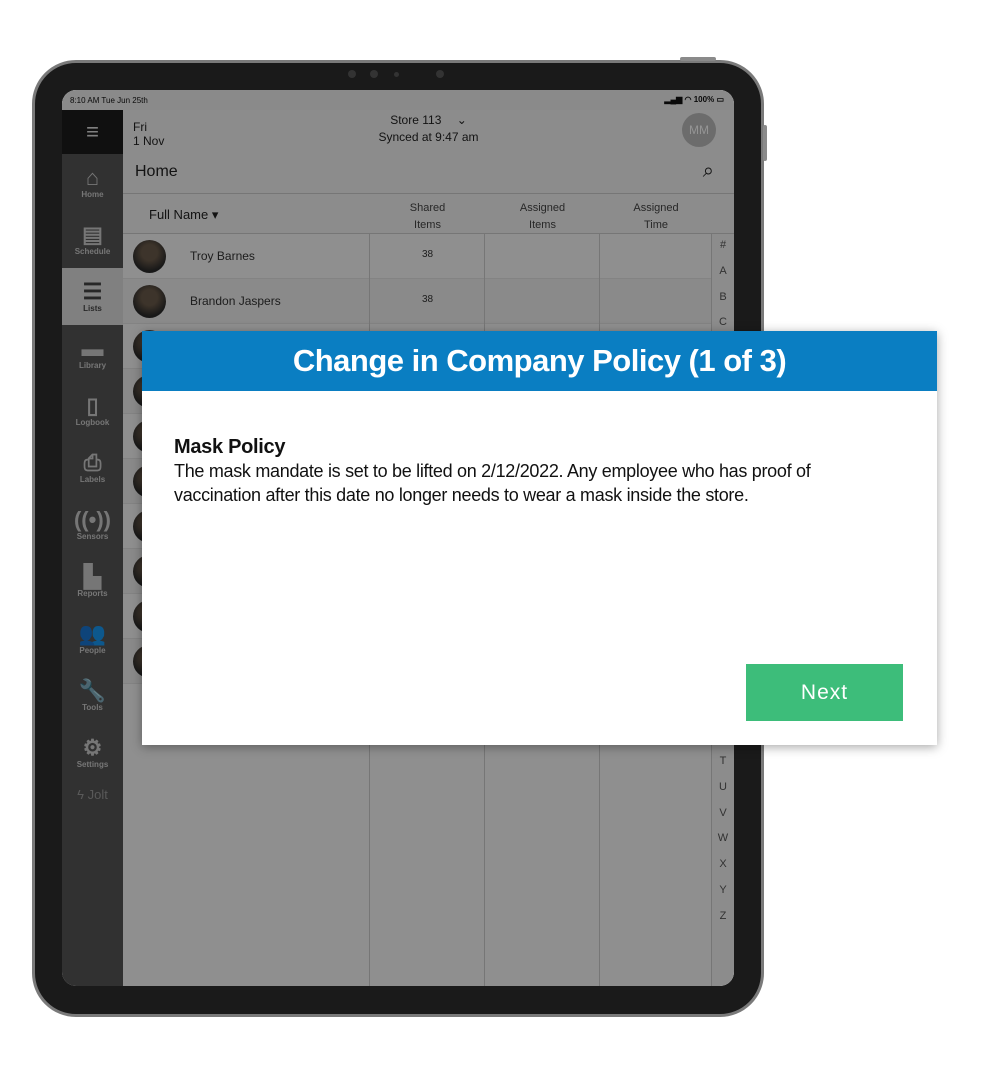  What do you see at coordinates (230, 447) in the screenshot?
I see `policy-heading: Mask Policy` at bounding box center [230, 447].